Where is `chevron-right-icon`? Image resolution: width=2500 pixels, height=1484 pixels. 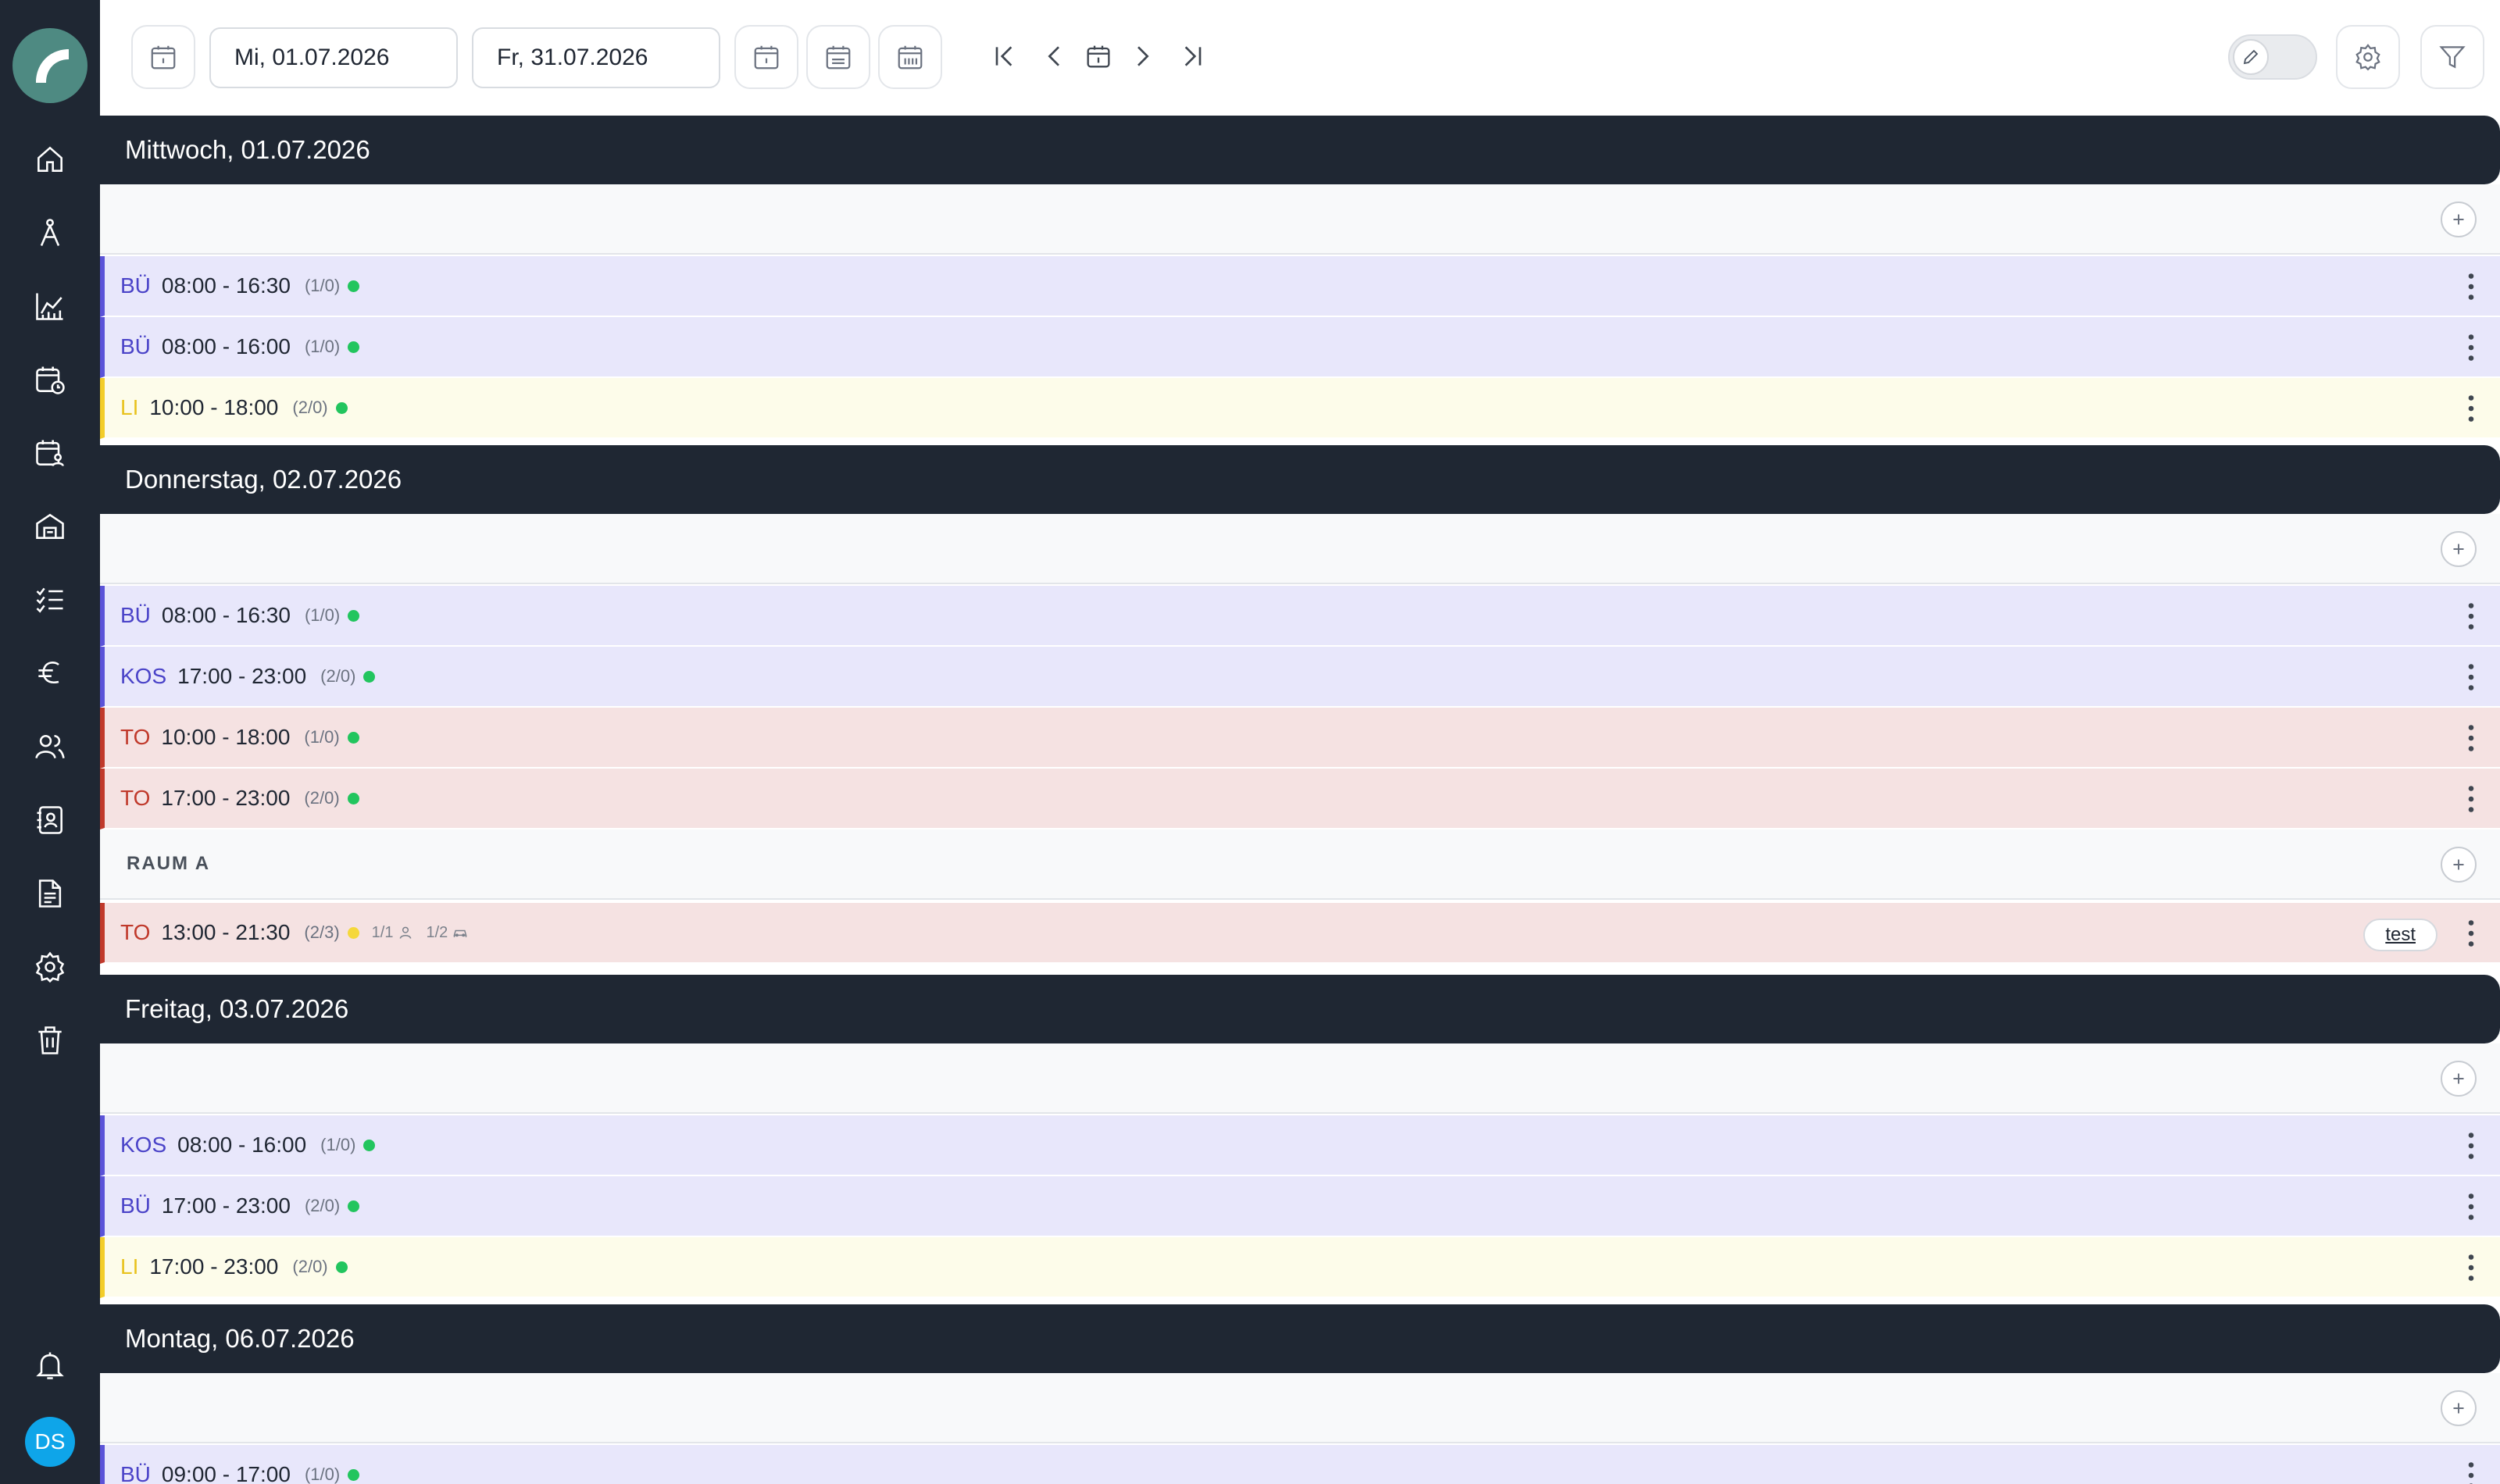
chevron-right-icon is located at coordinates (1143, 56).